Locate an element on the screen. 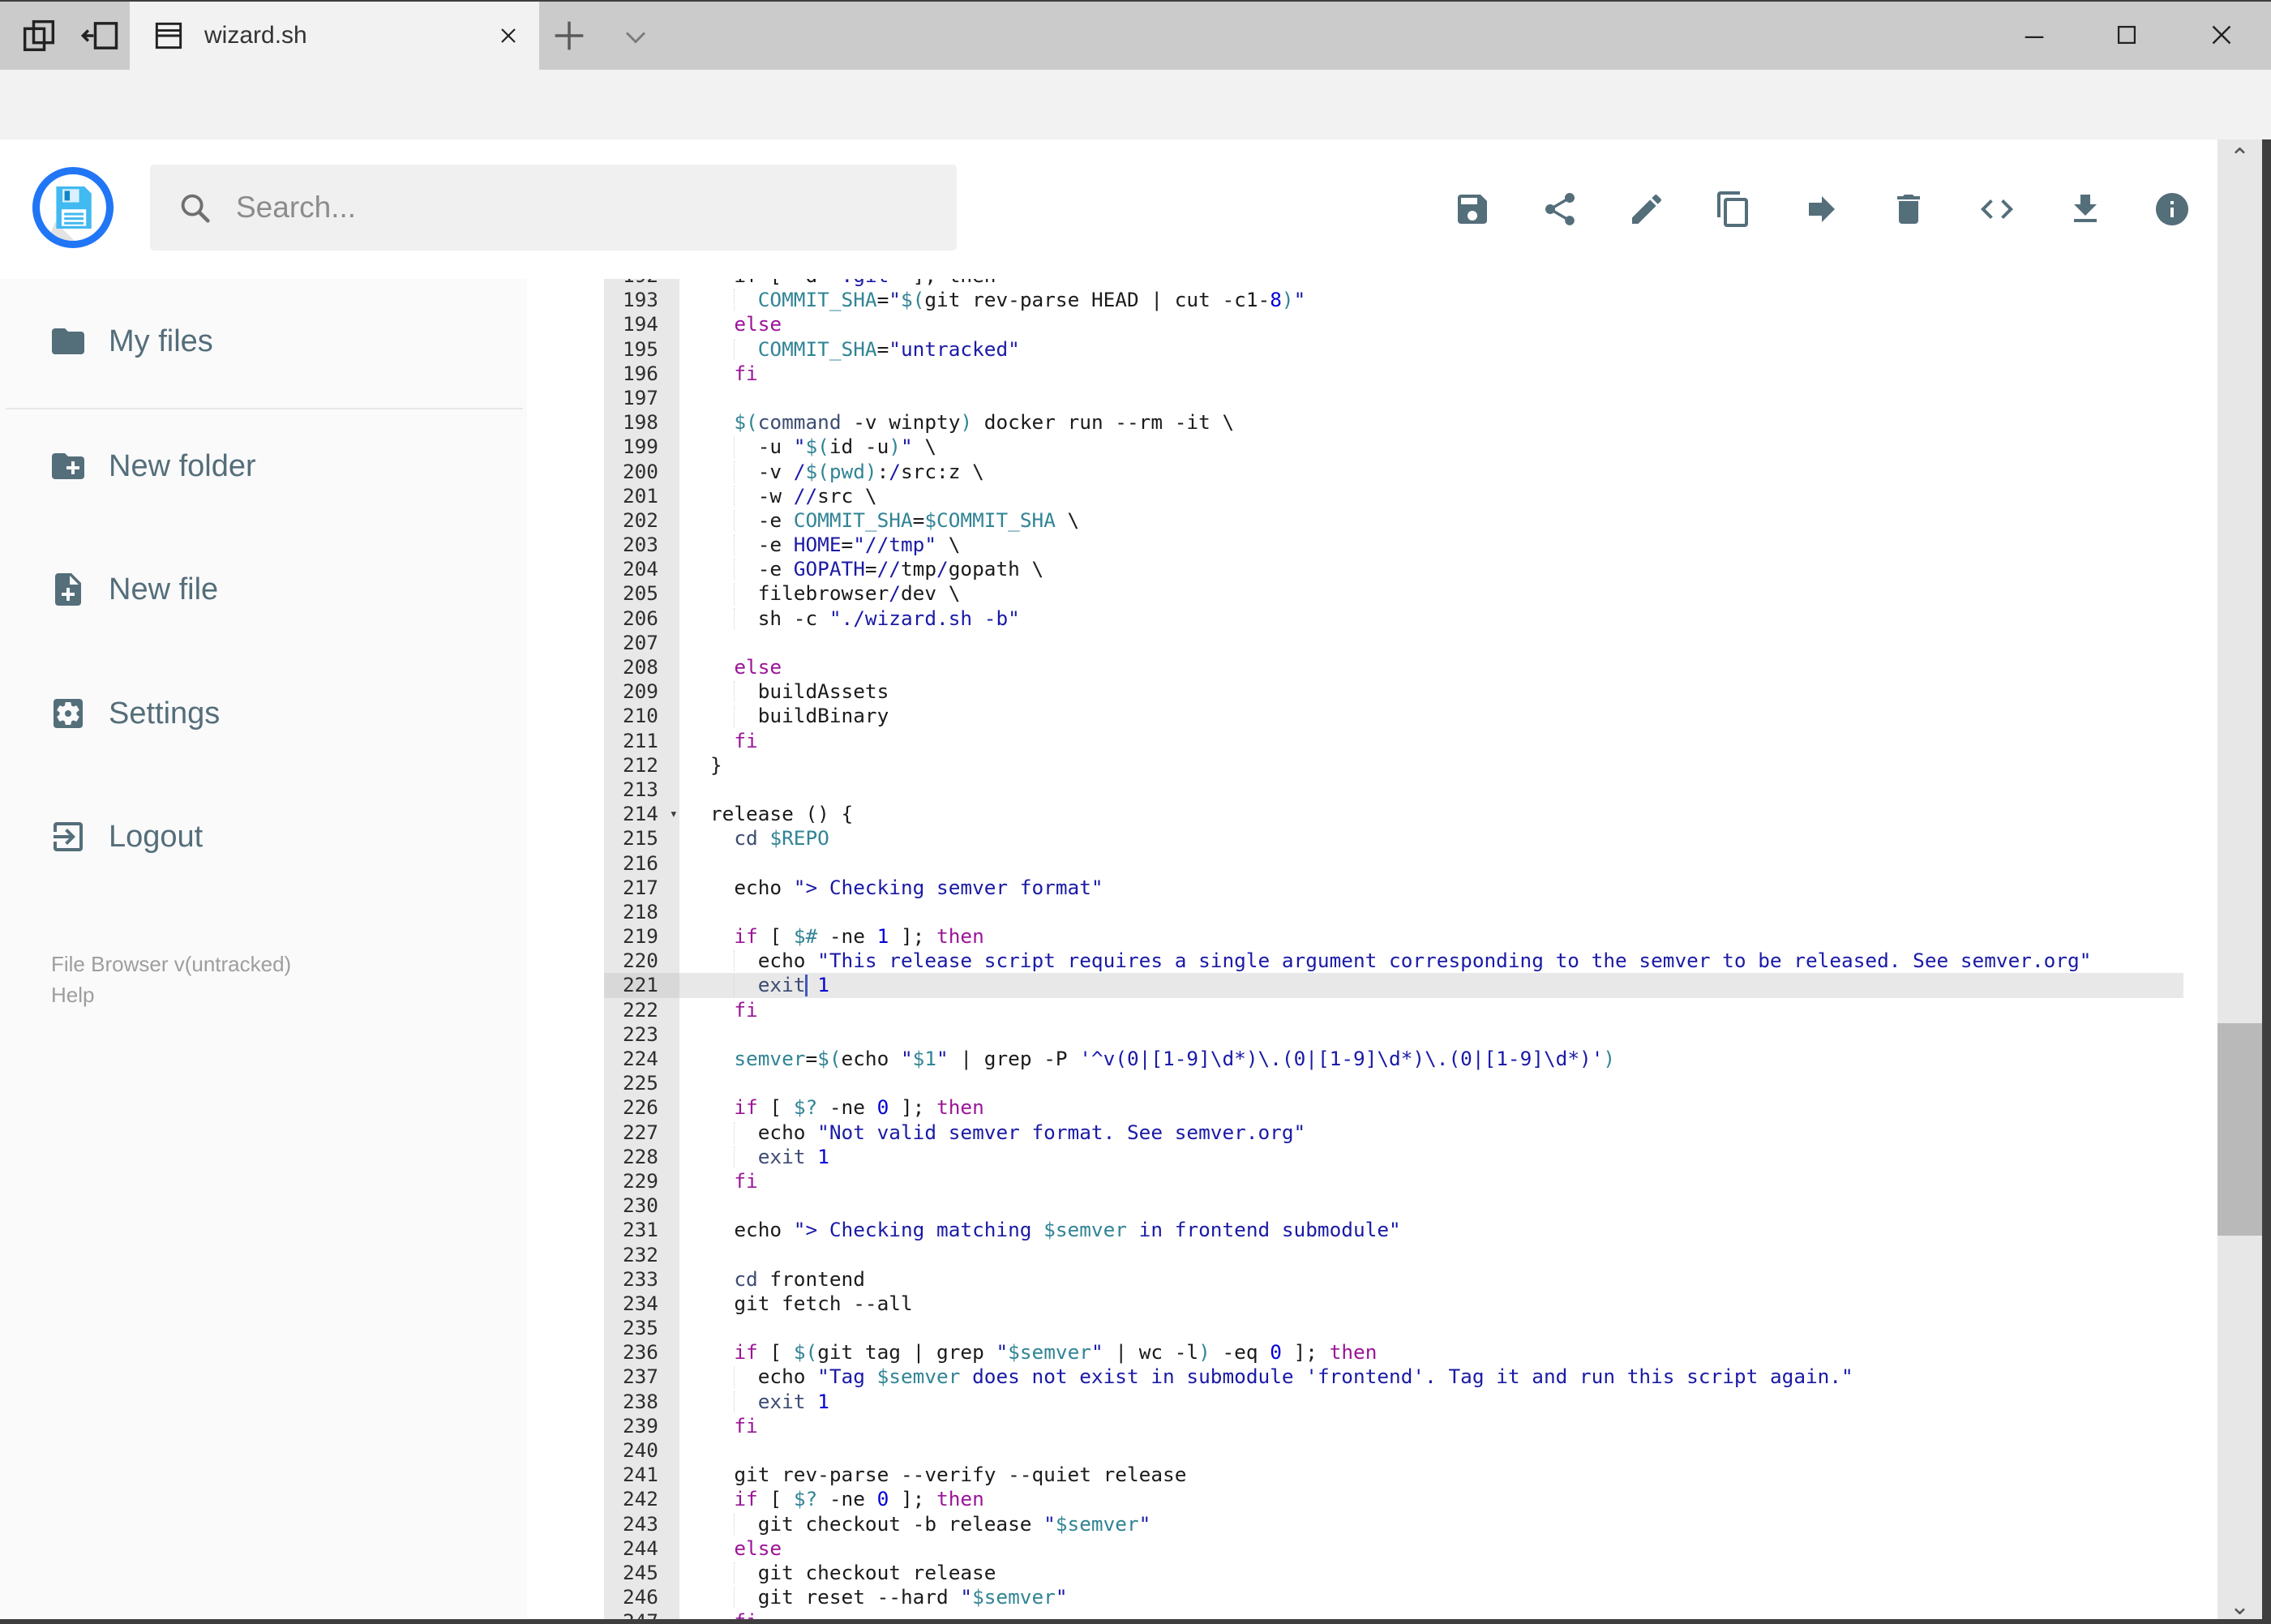  code-line-212: } is located at coordinates (1431, 766).